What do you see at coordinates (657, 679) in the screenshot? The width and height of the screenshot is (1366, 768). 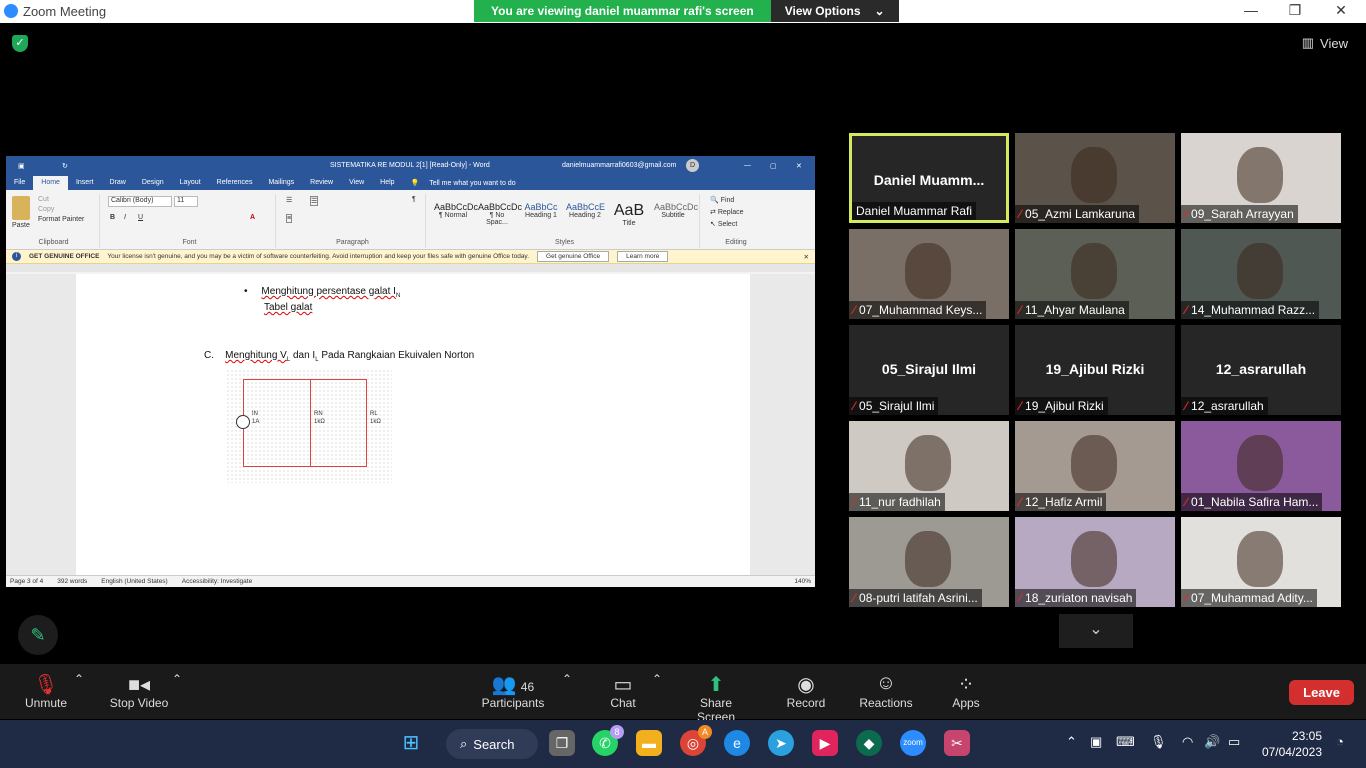 I see `chat-chevron-icon: ⌃` at bounding box center [657, 679].